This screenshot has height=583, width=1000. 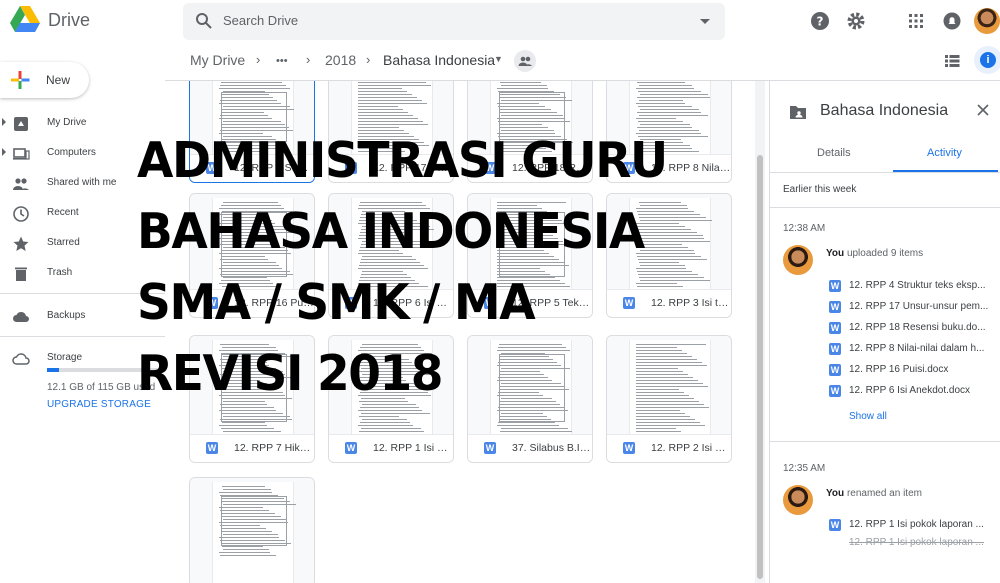 What do you see at coordinates (254, 521) in the screenshot?
I see `preview-table` at bounding box center [254, 521].